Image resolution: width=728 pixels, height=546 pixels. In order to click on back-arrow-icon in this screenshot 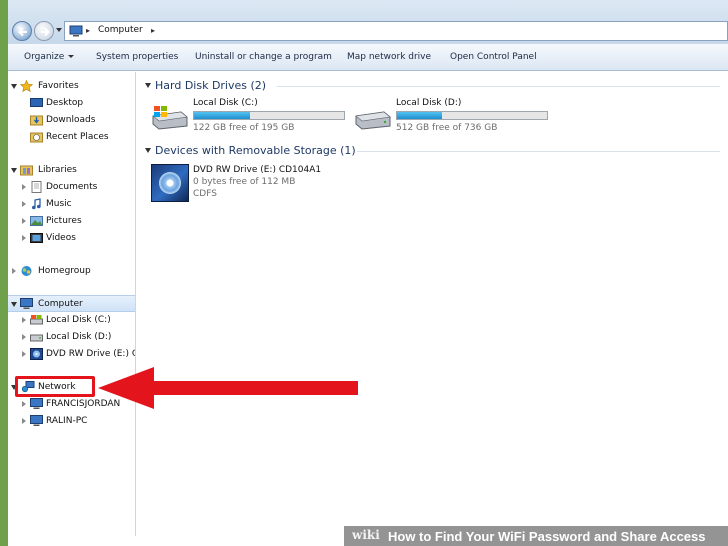, I will do `click(22, 32)`.